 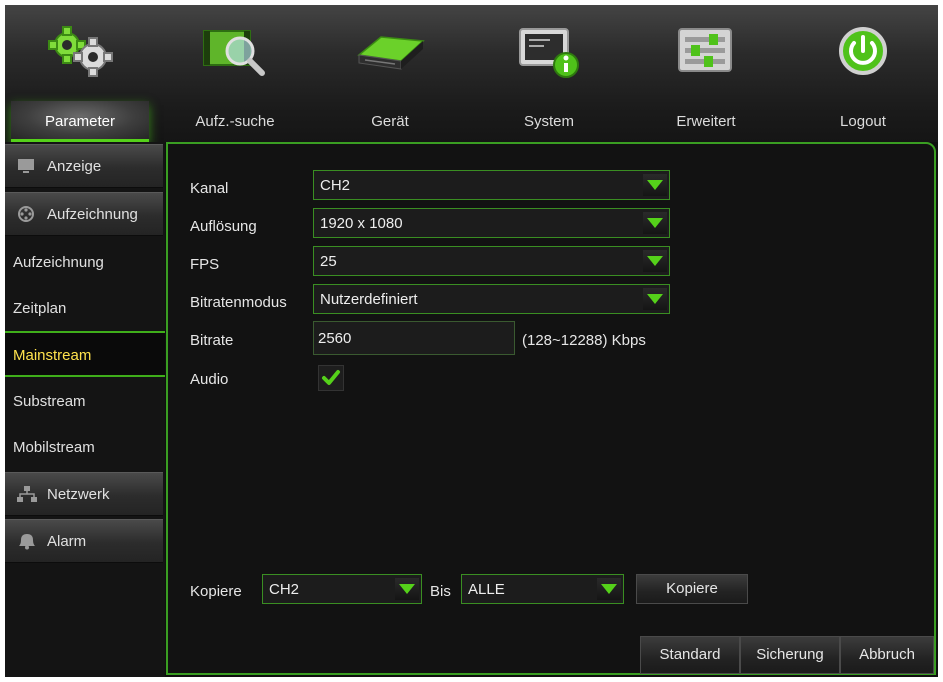 What do you see at coordinates (27, 542) in the screenshot?
I see `alarm-bell-icon` at bounding box center [27, 542].